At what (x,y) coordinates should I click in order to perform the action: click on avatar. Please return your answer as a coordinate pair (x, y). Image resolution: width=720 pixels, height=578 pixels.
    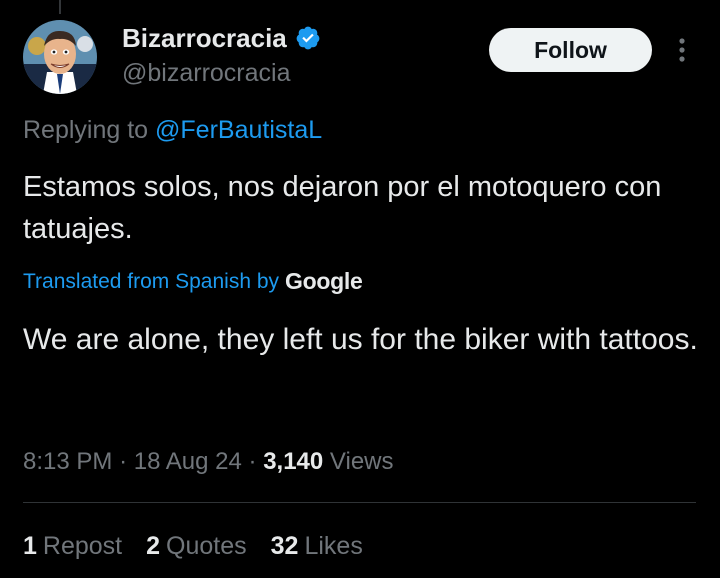
    Looking at the image, I should click on (60, 57).